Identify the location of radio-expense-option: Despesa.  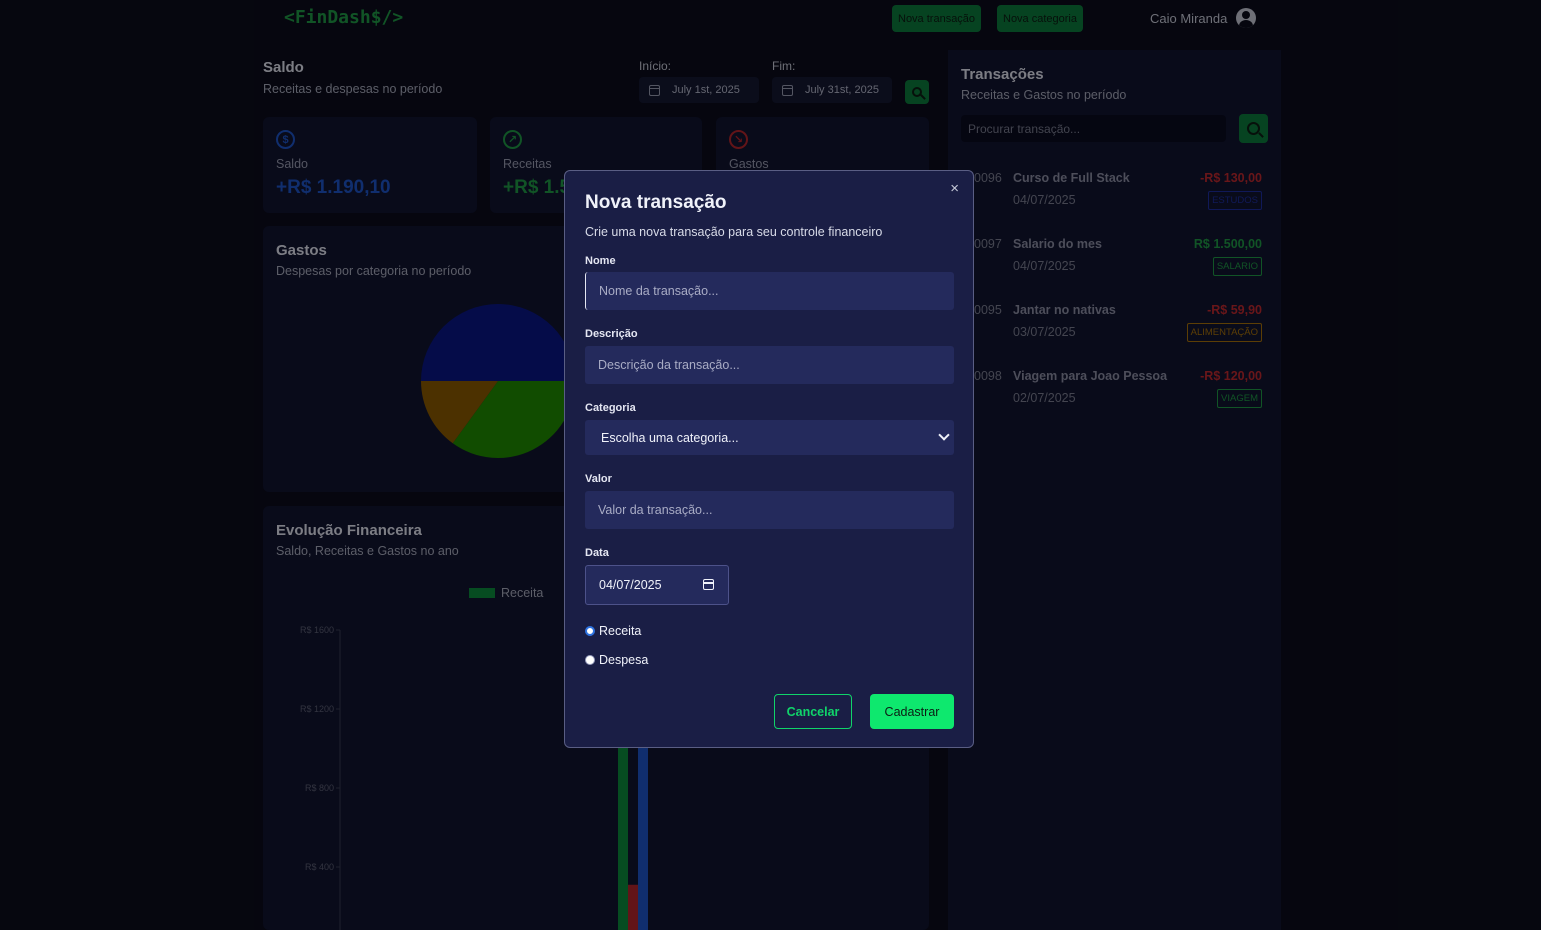
(616, 660).